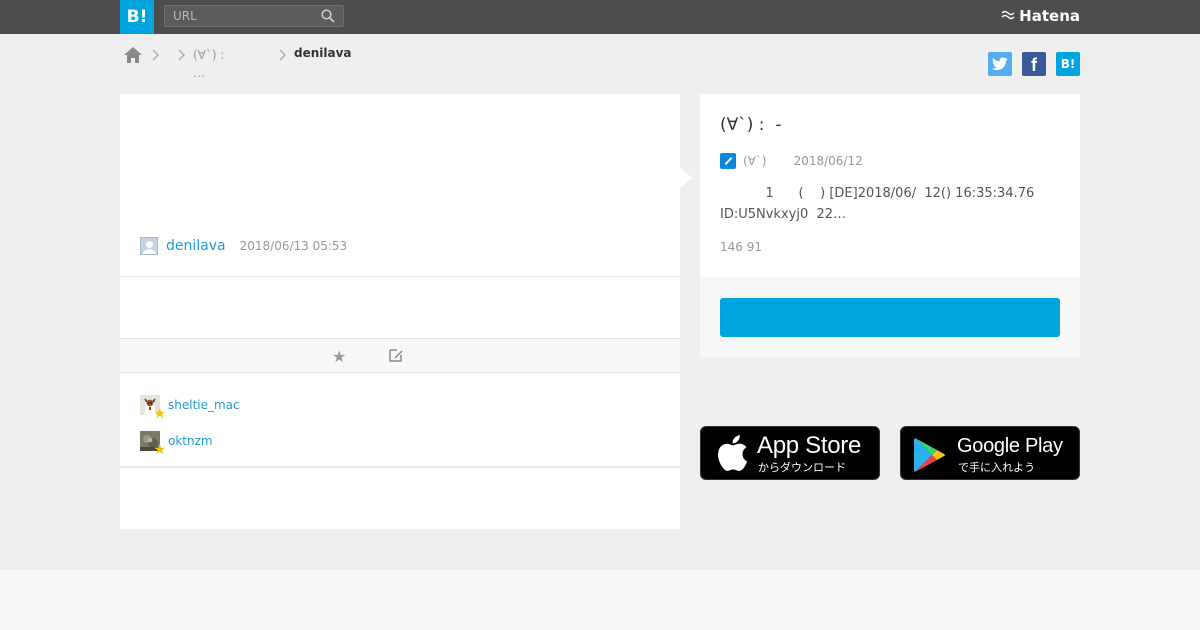  What do you see at coordinates (686, 178) in the screenshot?
I see `panel-pointer` at bounding box center [686, 178].